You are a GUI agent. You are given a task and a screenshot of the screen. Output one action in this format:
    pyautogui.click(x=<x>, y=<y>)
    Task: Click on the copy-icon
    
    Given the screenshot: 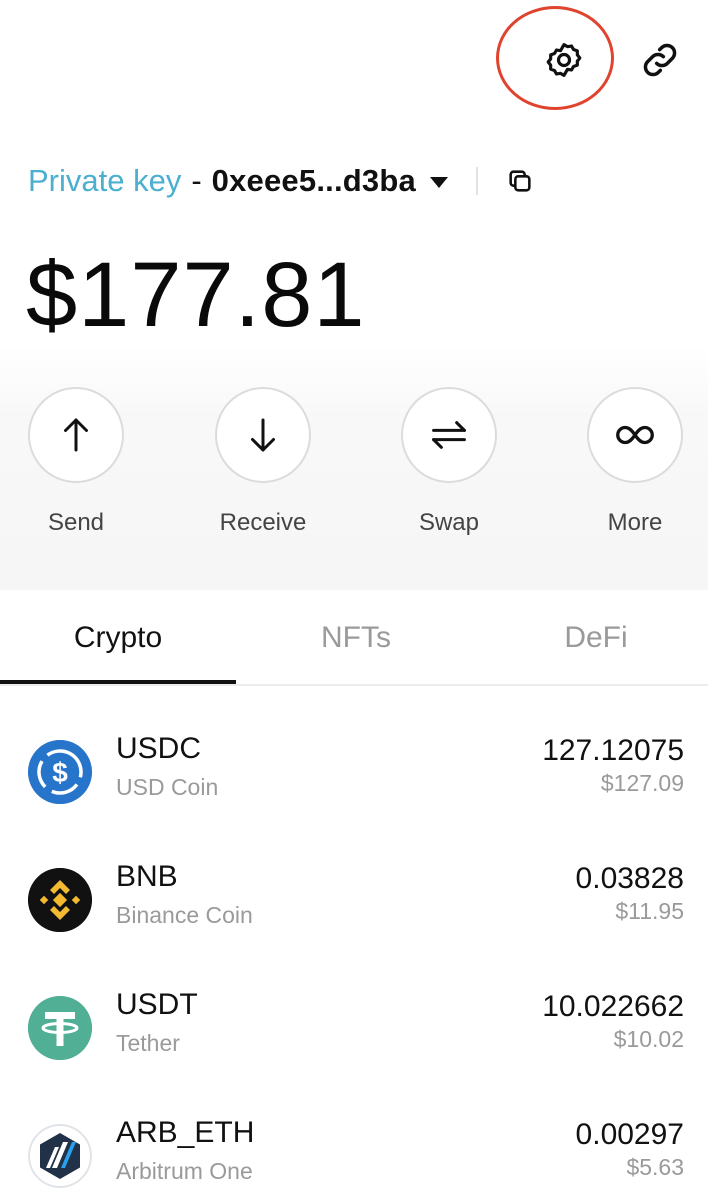 What is the action you would take?
    pyautogui.click(x=520, y=181)
    